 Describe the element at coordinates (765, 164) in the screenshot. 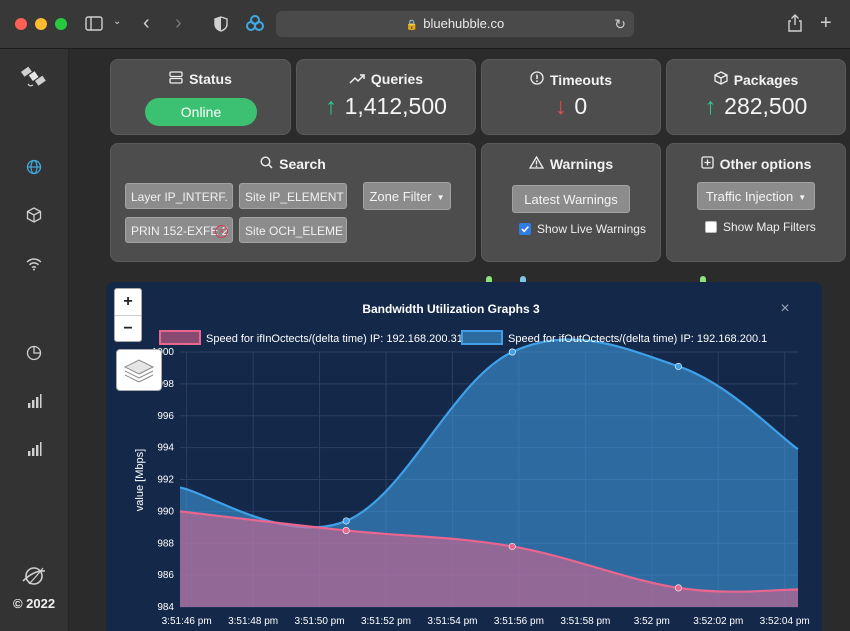

I see `other-options-title-text: Other options` at that location.